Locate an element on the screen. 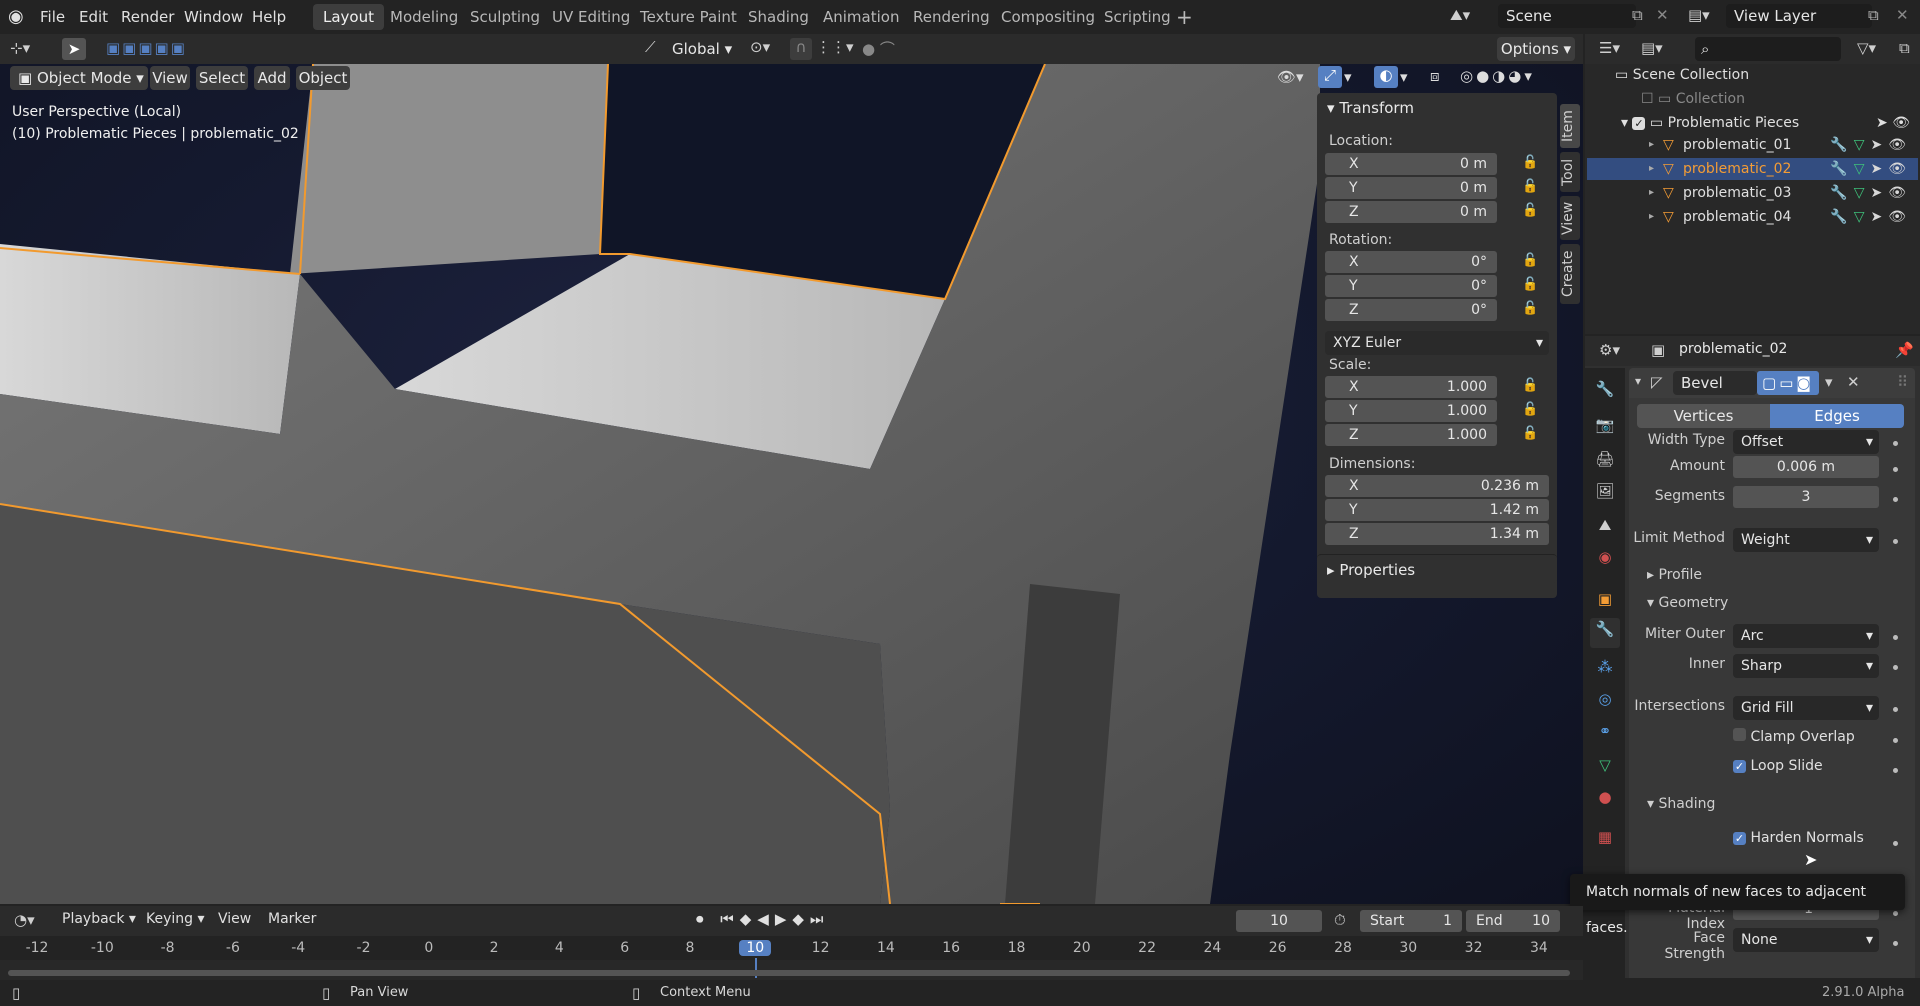 The width and height of the screenshot is (1920, 1006). intersections-dropdown: Grid Fill ▾ is located at coordinates (1806, 708).